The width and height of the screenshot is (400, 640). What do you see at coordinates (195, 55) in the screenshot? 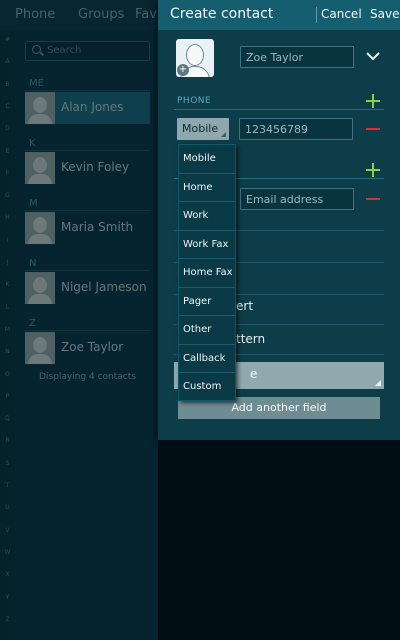
I see `avatar-icon` at bounding box center [195, 55].